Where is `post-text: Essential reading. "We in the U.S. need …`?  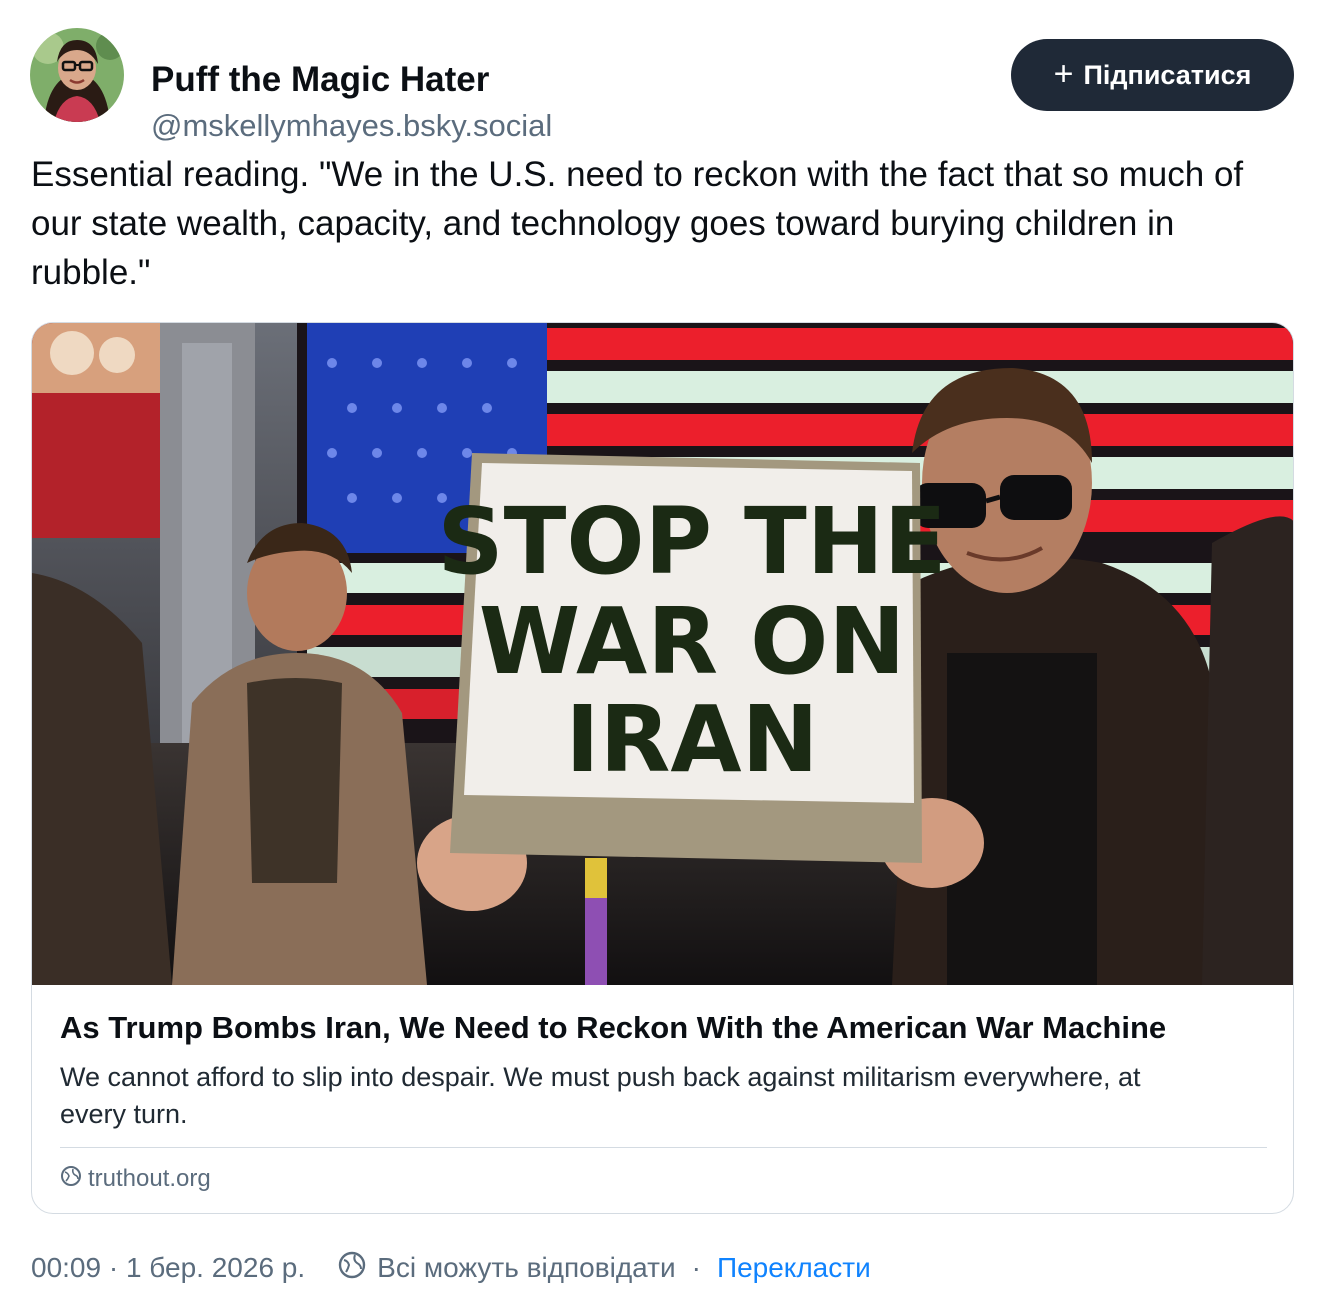 post-text: Essential reading. "We in the U.S. need … is located at coordinates (637, 223).